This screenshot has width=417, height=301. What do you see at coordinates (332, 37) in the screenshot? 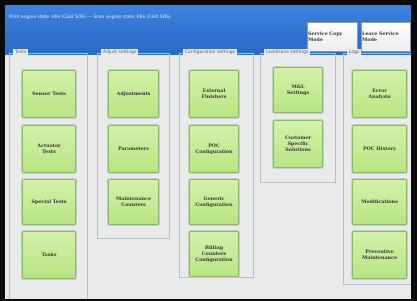
I see `service-copy-mode-button: Service Copy Mode` at bounding box center [332, 37].